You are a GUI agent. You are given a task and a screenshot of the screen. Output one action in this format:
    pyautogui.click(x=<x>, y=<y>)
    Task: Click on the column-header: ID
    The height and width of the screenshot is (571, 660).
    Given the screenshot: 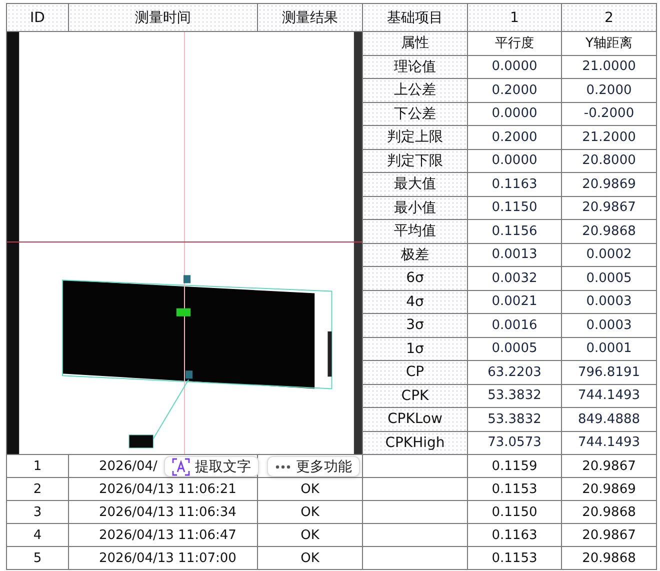 What is the action you would take?
    pyautogui.click(x=38, y=18)
    